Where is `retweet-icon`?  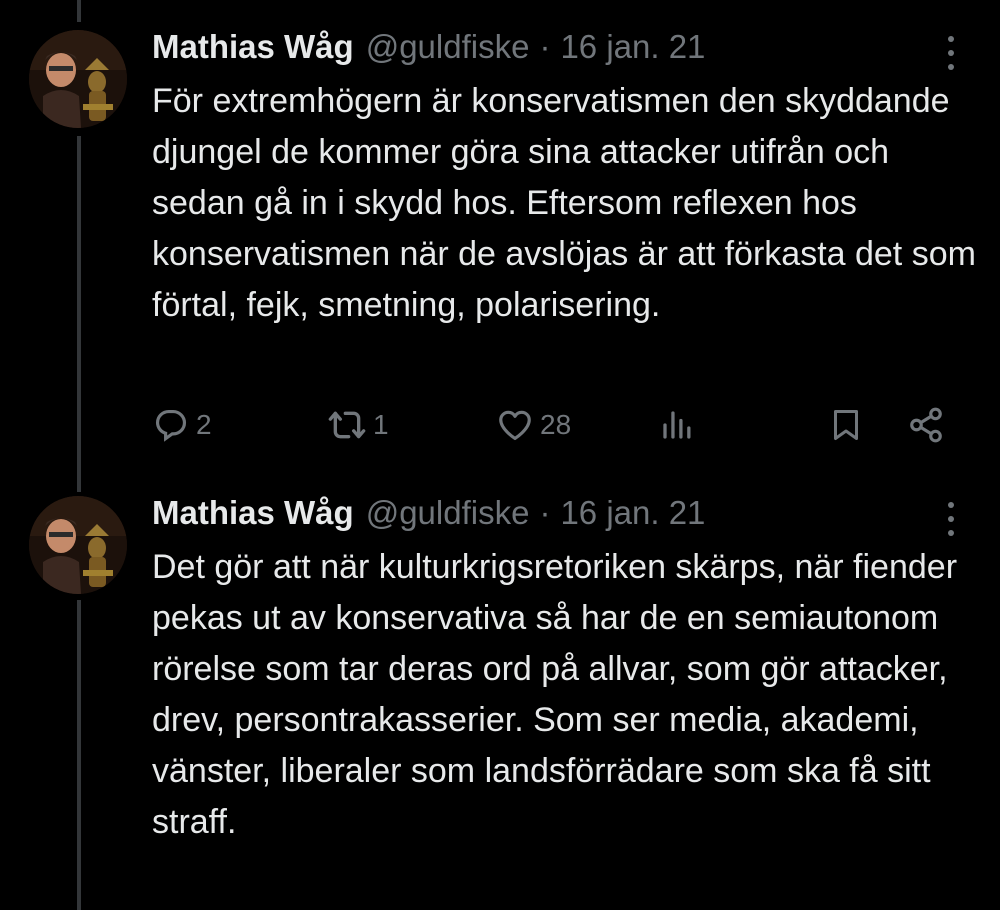
retweet-icon is located at coordinates (347, 425).